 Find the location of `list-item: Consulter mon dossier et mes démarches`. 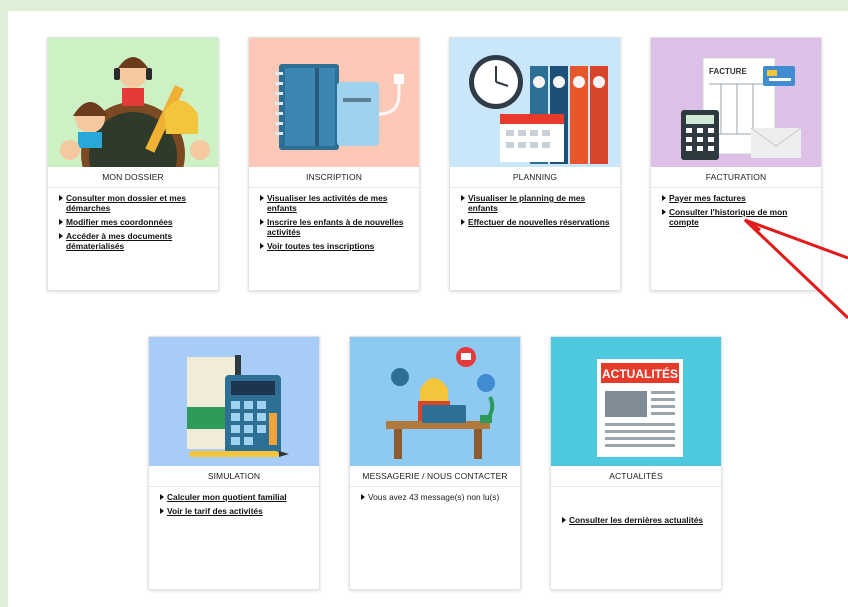

list-item: Consulter mon dossier et mes démarches is located at coordinates (135, 203).